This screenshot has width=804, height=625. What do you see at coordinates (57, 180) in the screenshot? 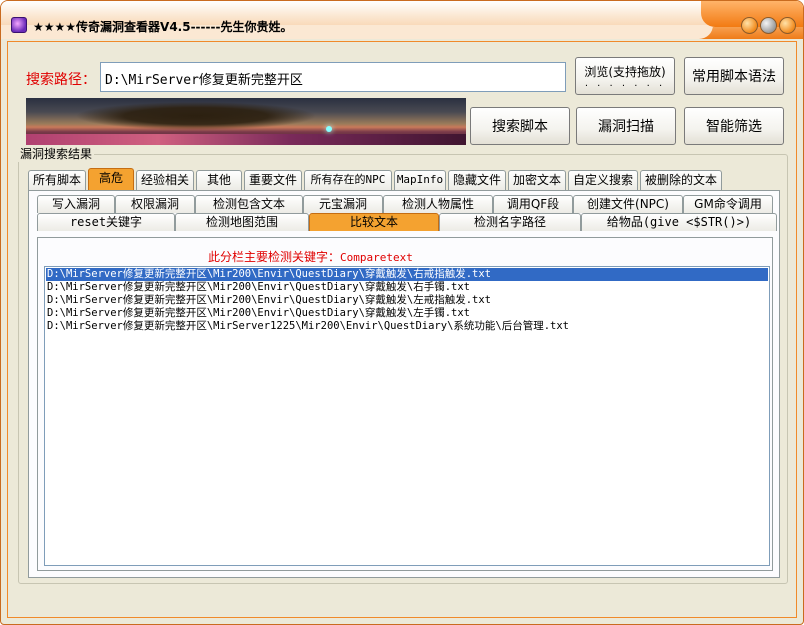
I see `tab-all-scripts: 所有脚本` at bounding box center [57, 180].